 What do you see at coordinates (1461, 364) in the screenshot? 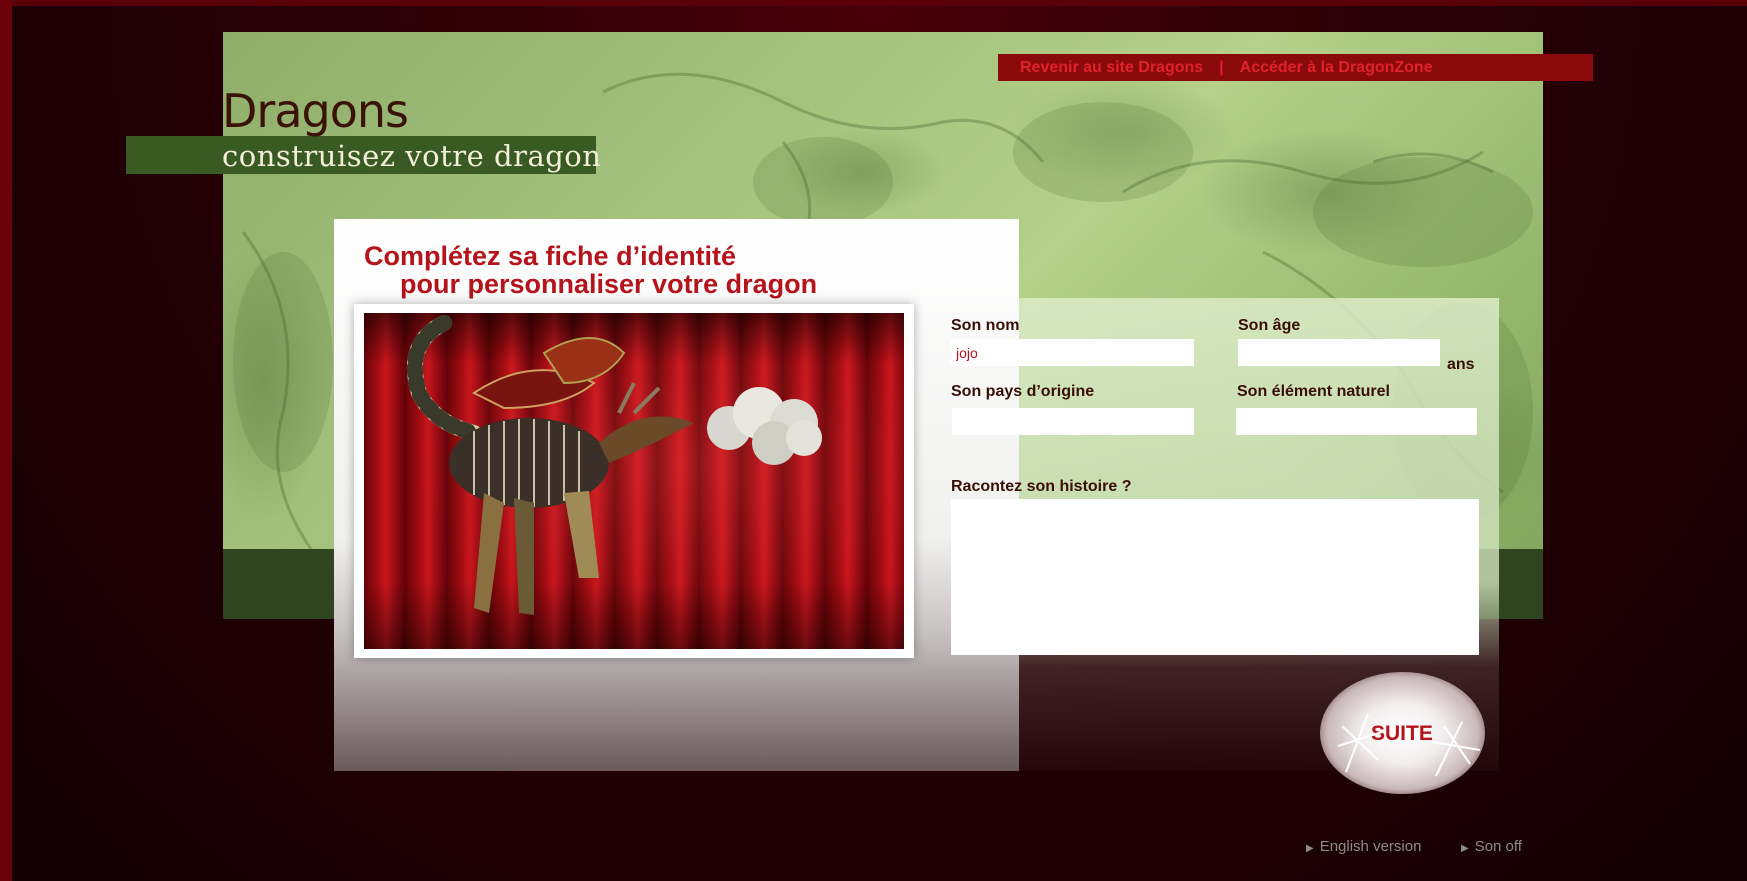
I see `age-unit: ans` at bounding box center [1461, 364].